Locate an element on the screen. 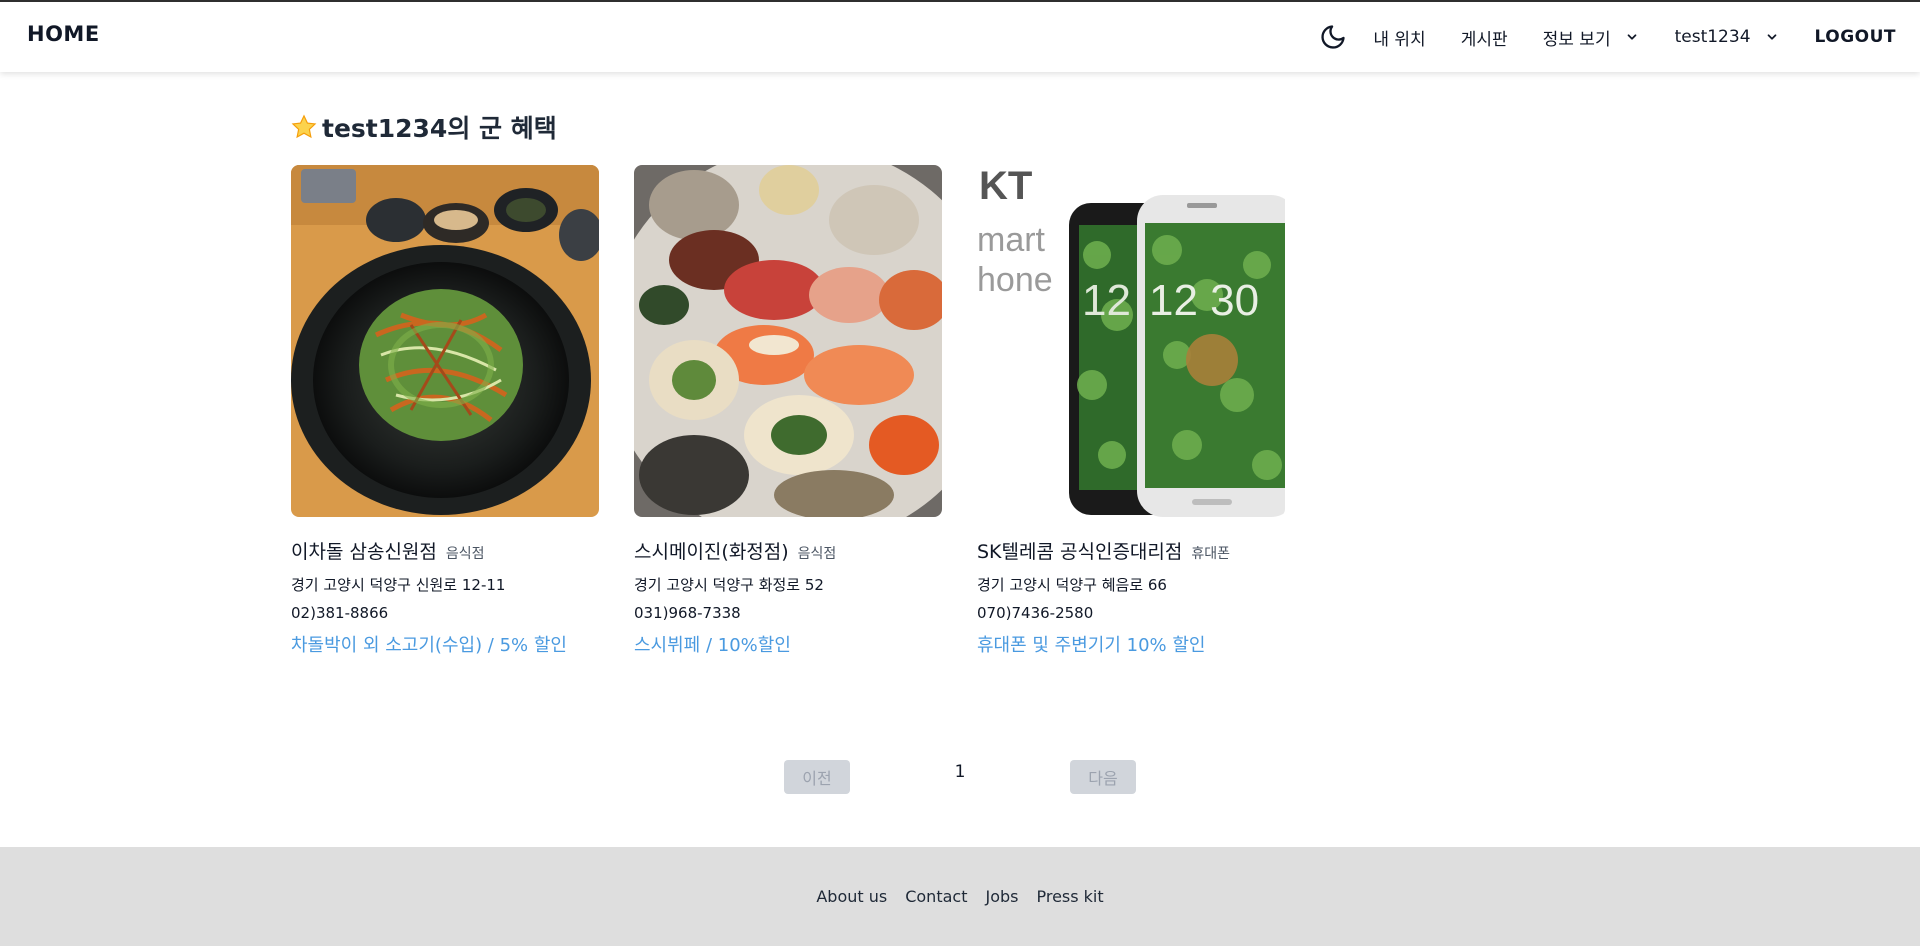 The image size is (1920, 946). svg-text: 12 is located at coordinates (1106, 300).